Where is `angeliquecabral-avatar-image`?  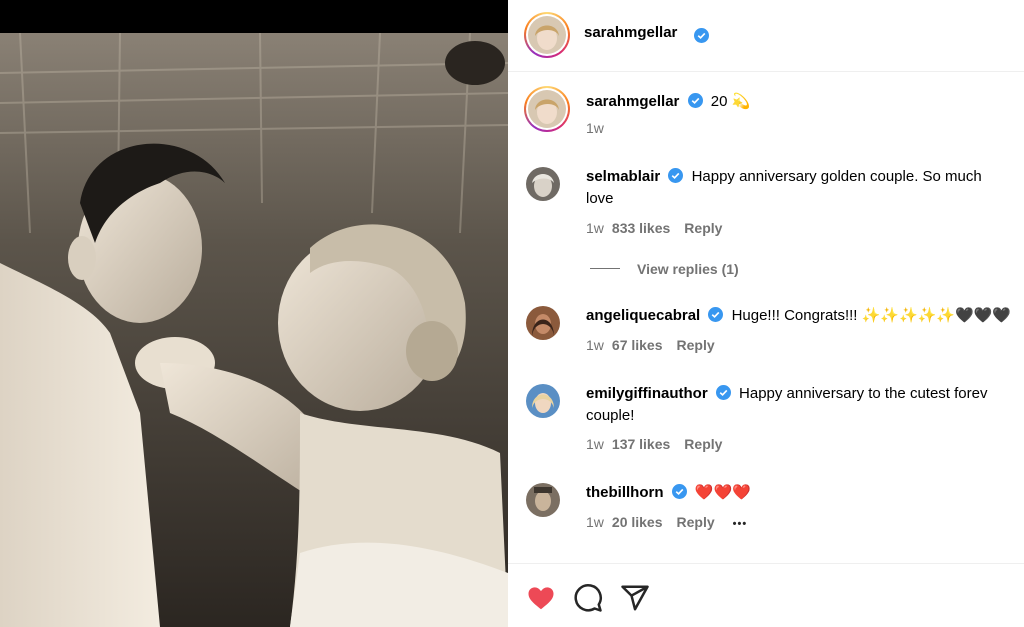
angeliquecabral-avatar-image is located at coordinates (543, 323).